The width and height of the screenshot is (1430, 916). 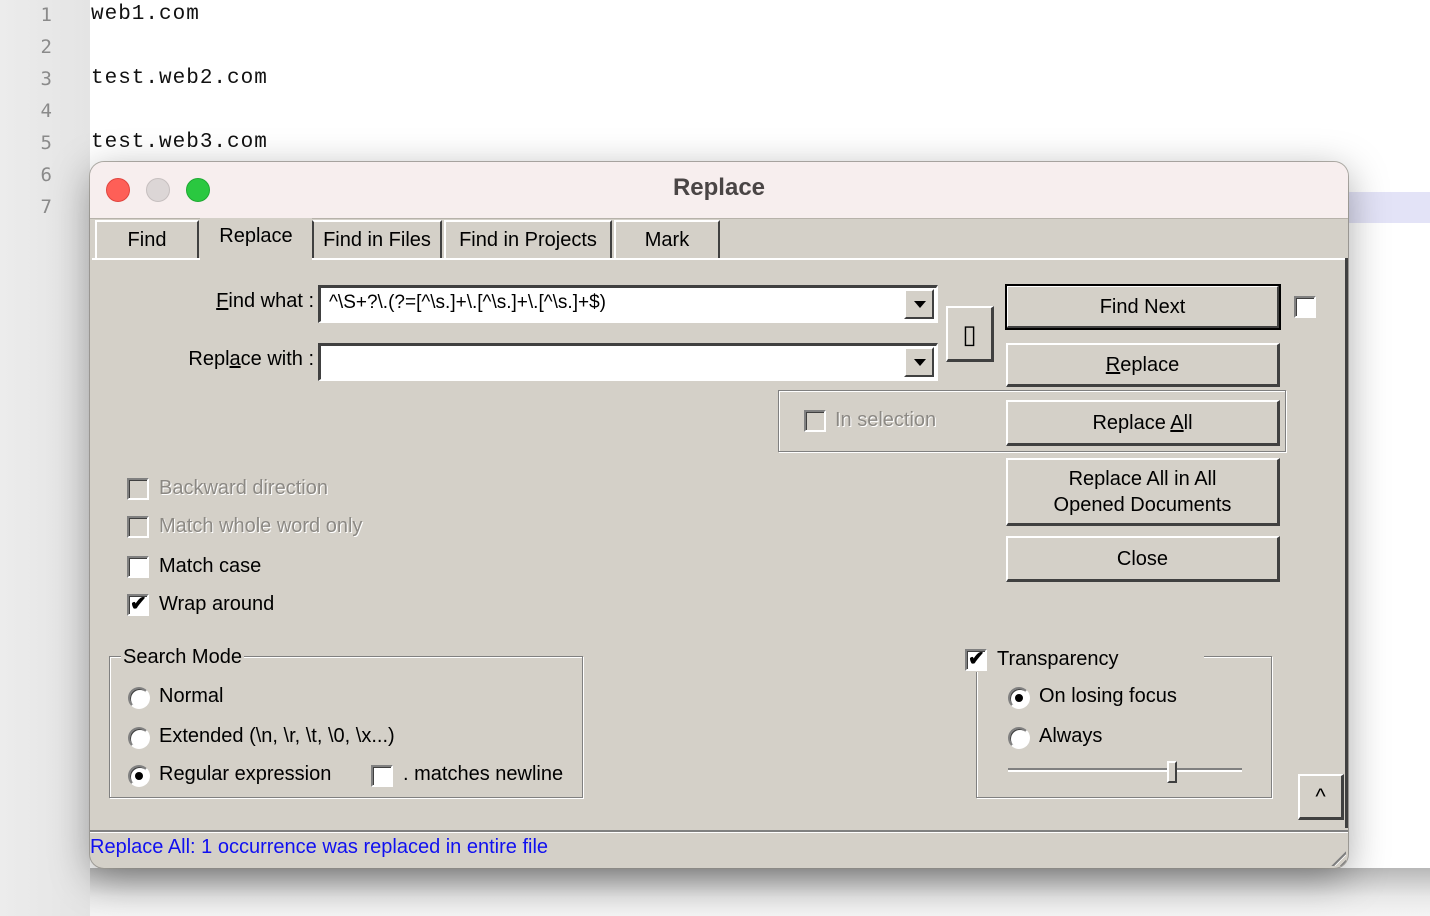 I want to click on normal-mode-radio, so click(x=139, y=698).